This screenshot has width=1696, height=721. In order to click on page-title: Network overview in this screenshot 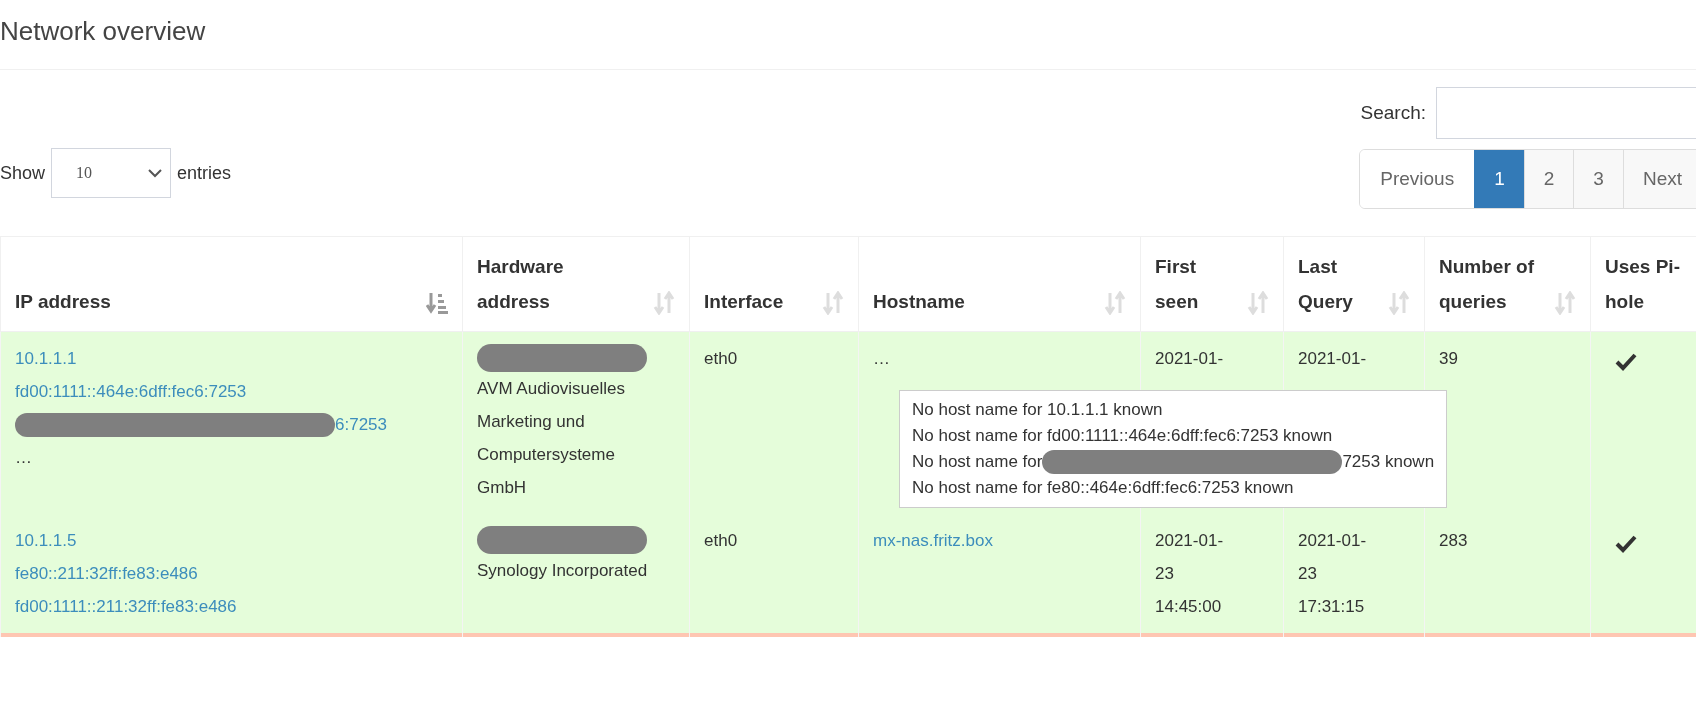, I will do `click(848, 35)`.